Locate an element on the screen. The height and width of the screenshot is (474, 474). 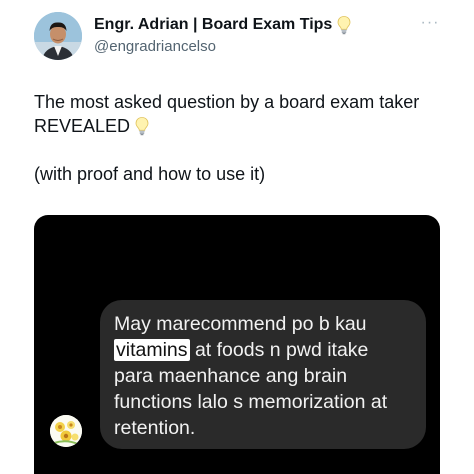
author-photo-icon is located at coordinates (58, 36).